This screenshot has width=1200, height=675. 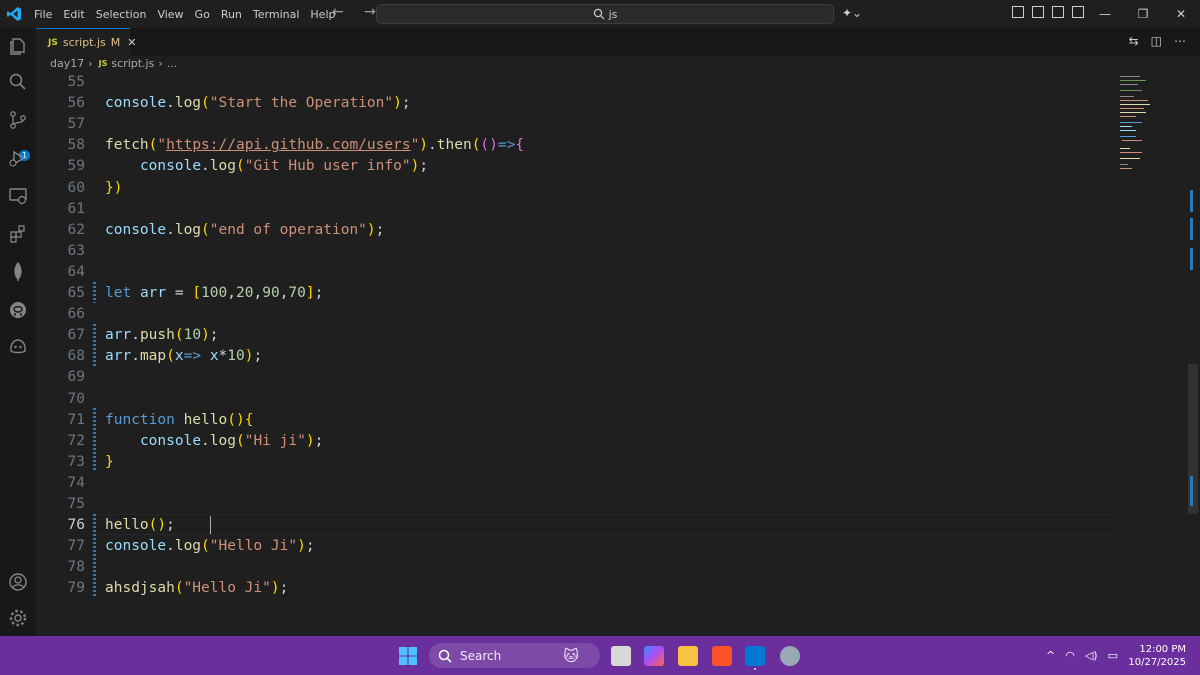 What do you see at coordinates (114, 187) in the screenshot?
I see `code-text: })` at bounding box center [114, 187].